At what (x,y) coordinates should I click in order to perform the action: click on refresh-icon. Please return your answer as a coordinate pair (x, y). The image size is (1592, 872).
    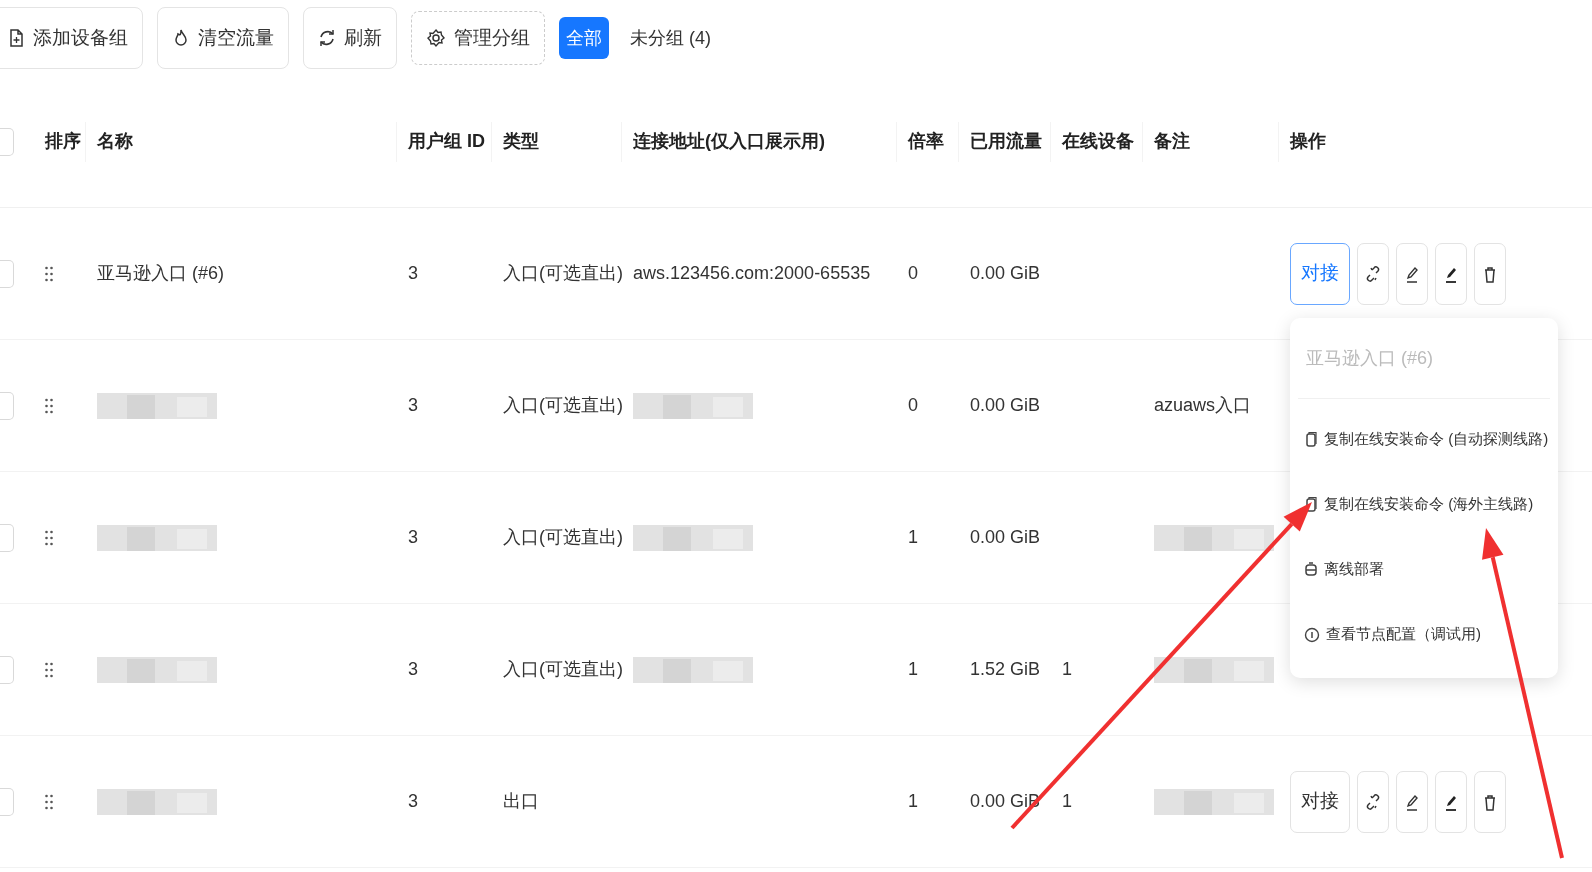
    Looking at the image, I should click on (327, 38).